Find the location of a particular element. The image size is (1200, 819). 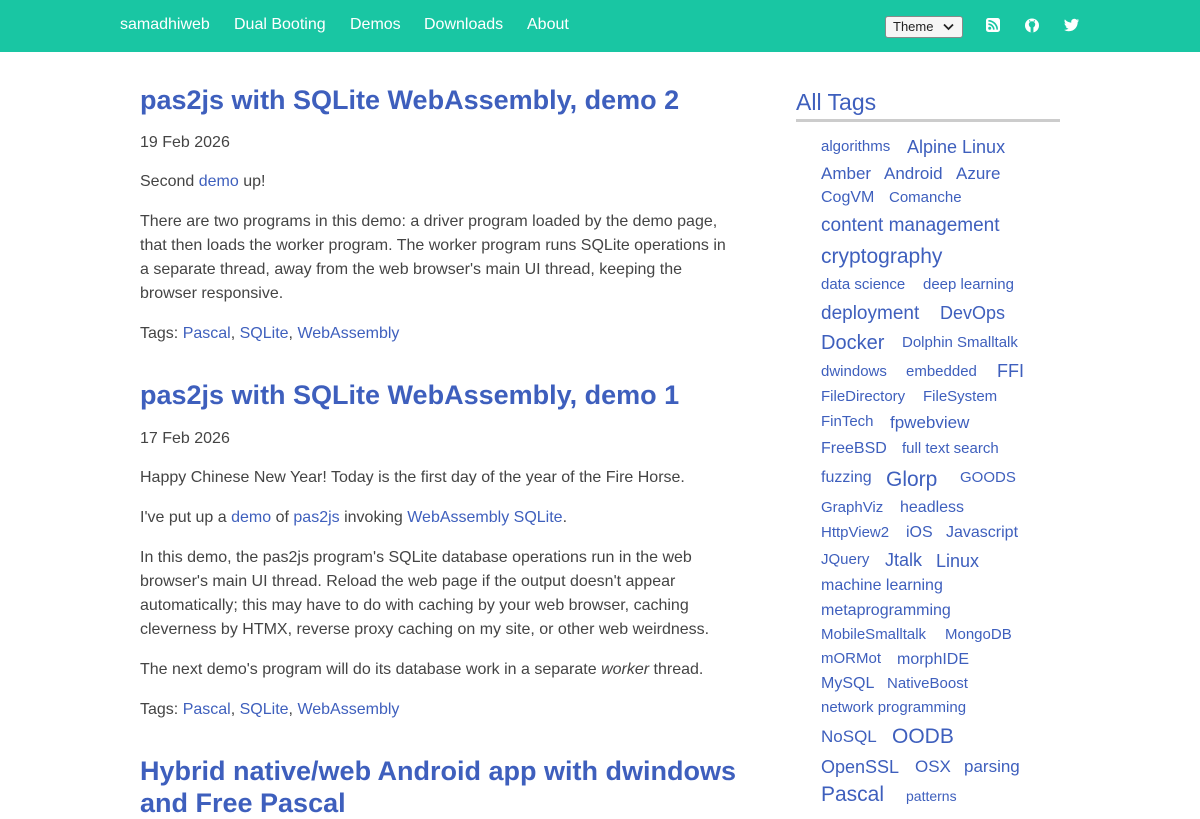

post-paragraph: Second demo up! is located at coordinates (436, 182).